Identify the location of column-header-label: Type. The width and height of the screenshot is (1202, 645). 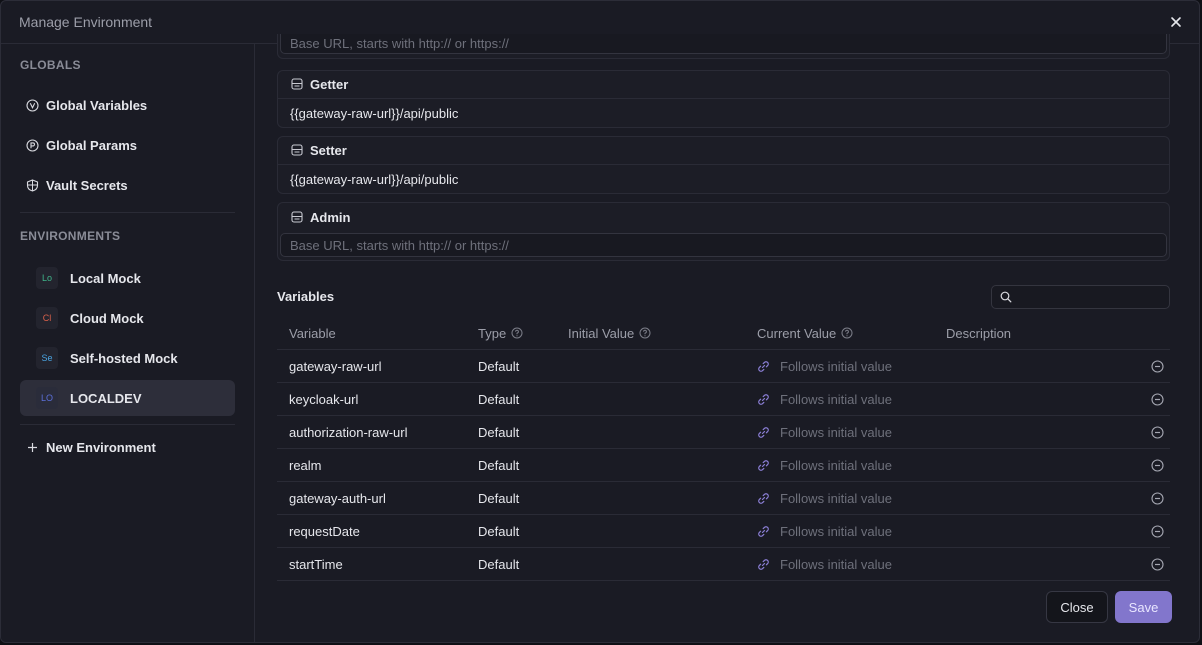
(492, 333).